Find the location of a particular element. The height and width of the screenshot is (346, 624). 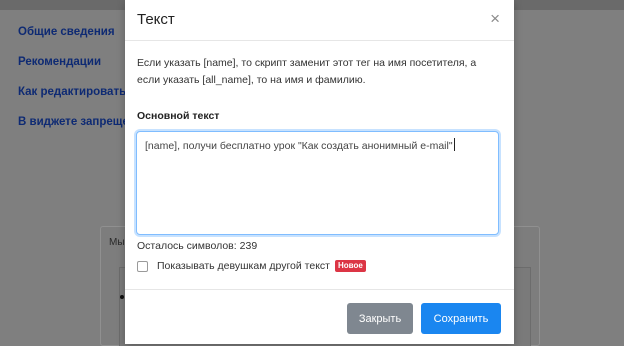

close-icon: × is located at coordinates (495, 18).